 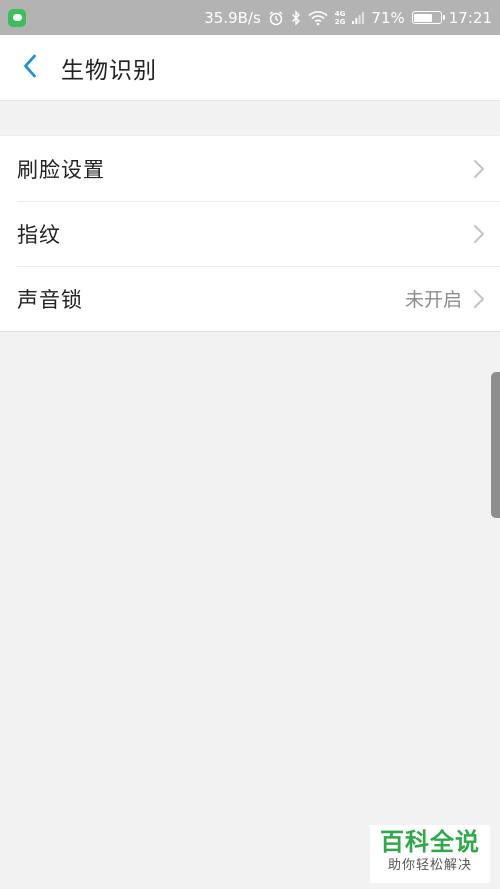 I want to click on watermark-subtitle: 助你轻松解决, so click(x=429, y=865).